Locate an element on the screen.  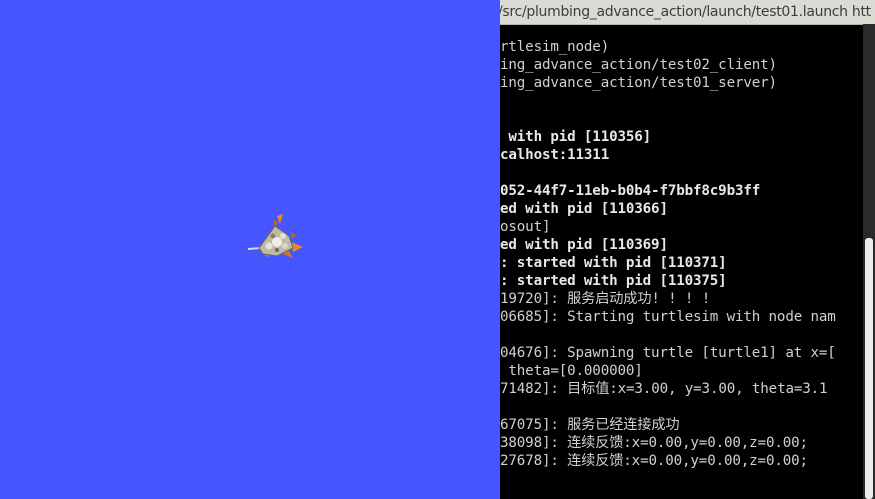
terminal-line: : started with pid [110371] is located at coordinates (613, 263).